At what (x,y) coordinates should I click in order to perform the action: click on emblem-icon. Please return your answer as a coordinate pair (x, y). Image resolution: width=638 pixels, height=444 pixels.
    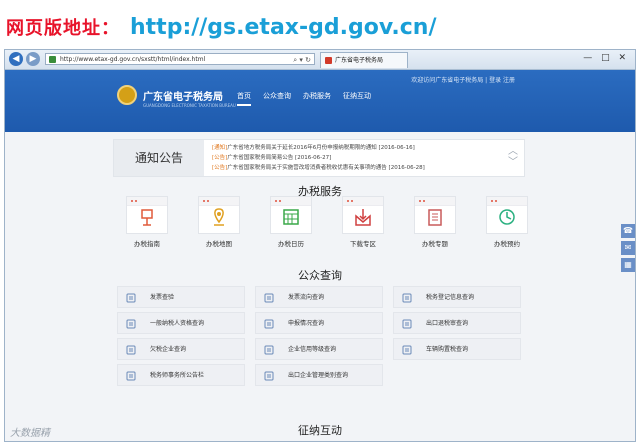
    Looking at the image, I should click on (127, 95).